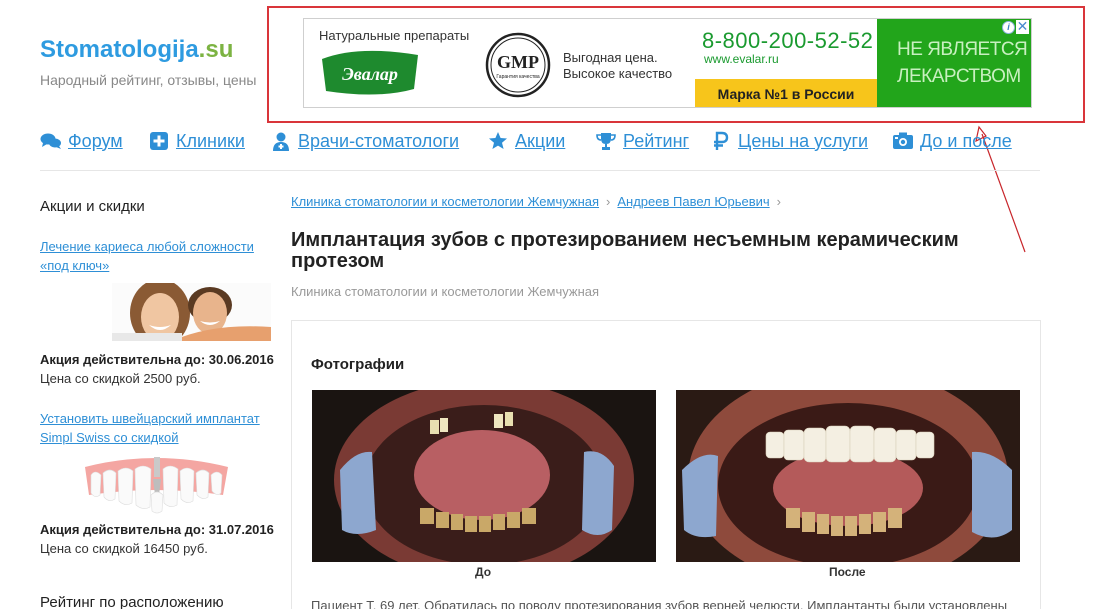 The image size is (1118, 609). What do you see at coordinates (676, 64) in the screenshot?
I see `ad-highlight-frame` at bounding box center [676, 64].